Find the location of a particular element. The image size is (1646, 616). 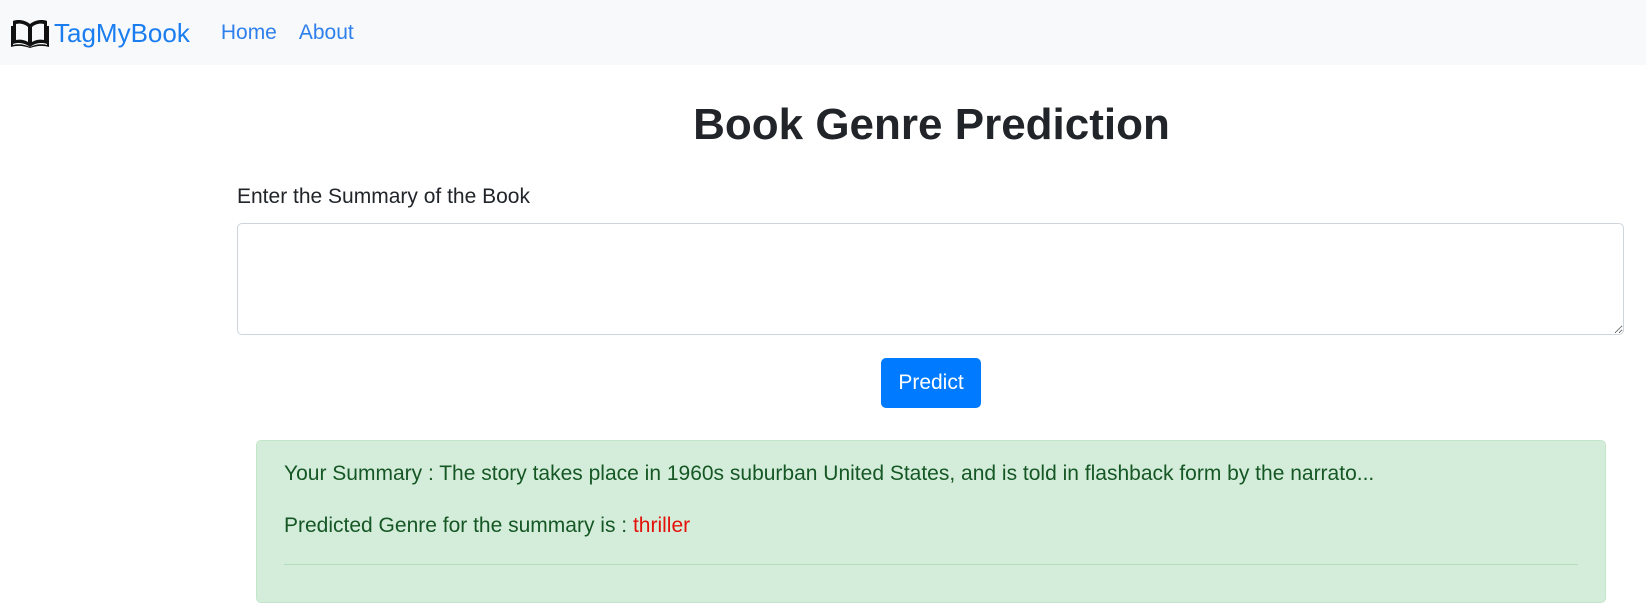

brand-link: TagMyBook is located at coordinates (100, 33).